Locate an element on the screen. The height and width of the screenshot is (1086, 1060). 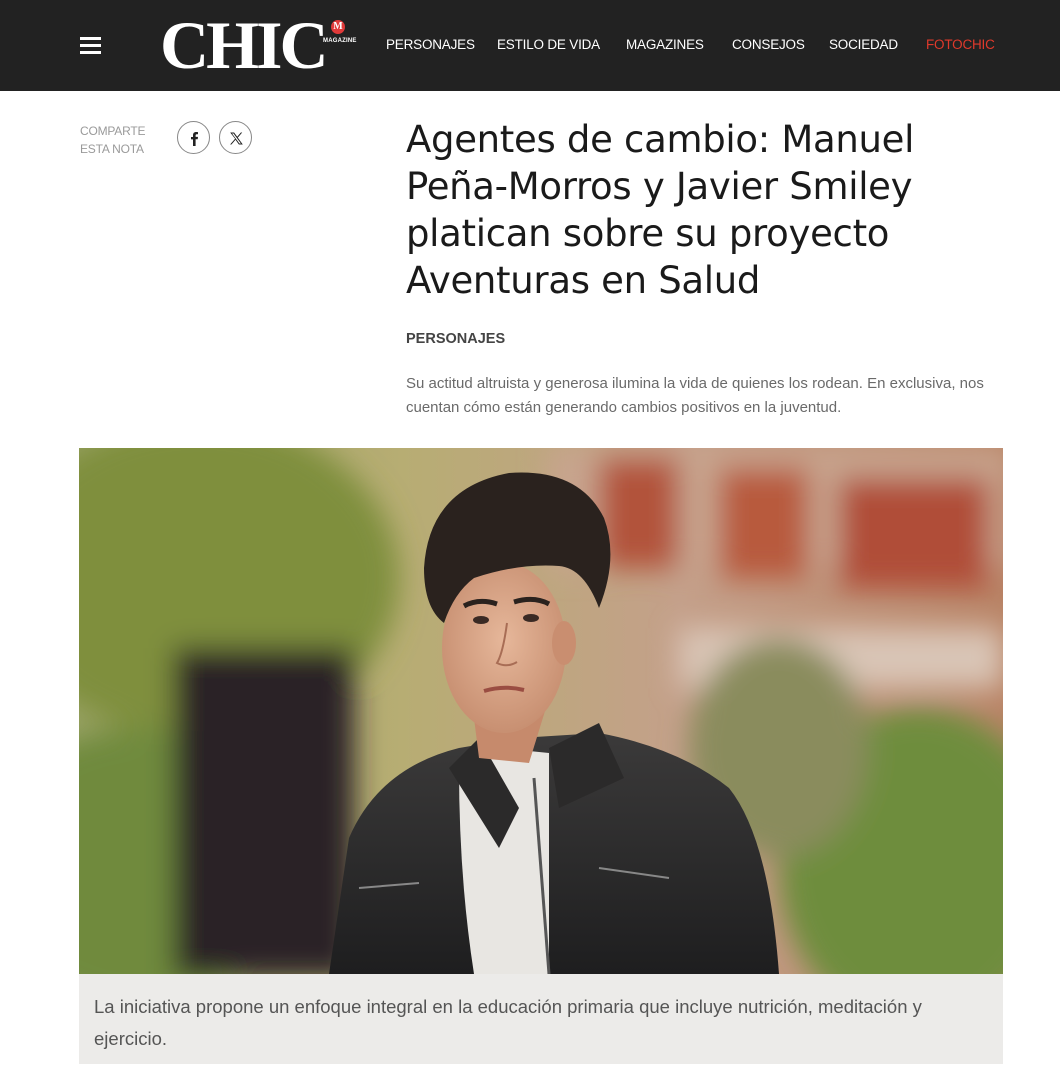
facebook-icon is located at coordinates (194, 139).